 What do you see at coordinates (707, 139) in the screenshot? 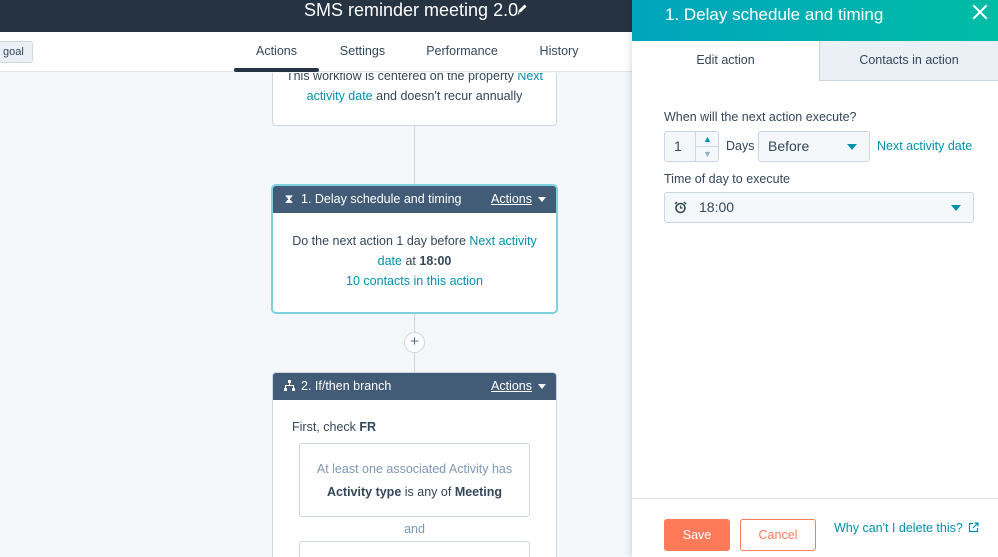
I see `chevron-up-icon: ▲` at bounding box center [707, 139].